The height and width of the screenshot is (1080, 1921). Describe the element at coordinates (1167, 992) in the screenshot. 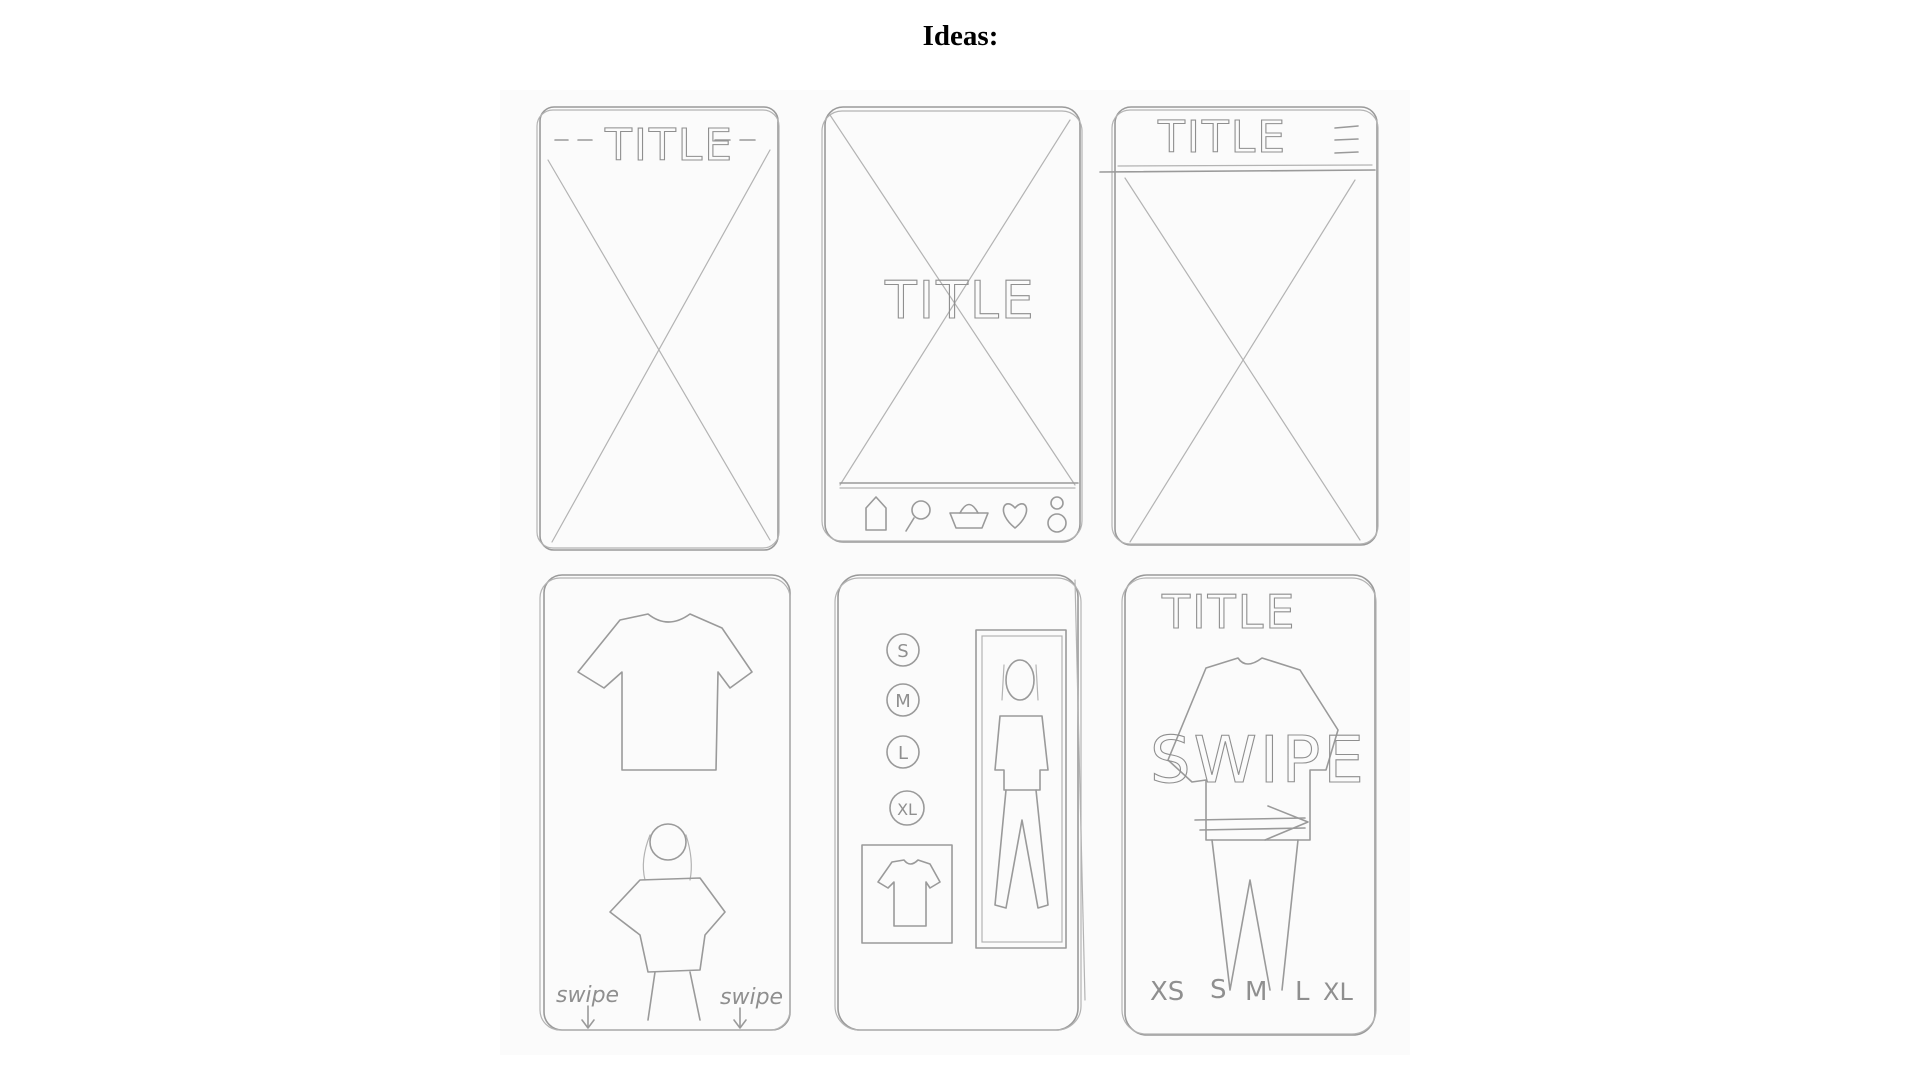

I see `size-xs: XS` at that location.